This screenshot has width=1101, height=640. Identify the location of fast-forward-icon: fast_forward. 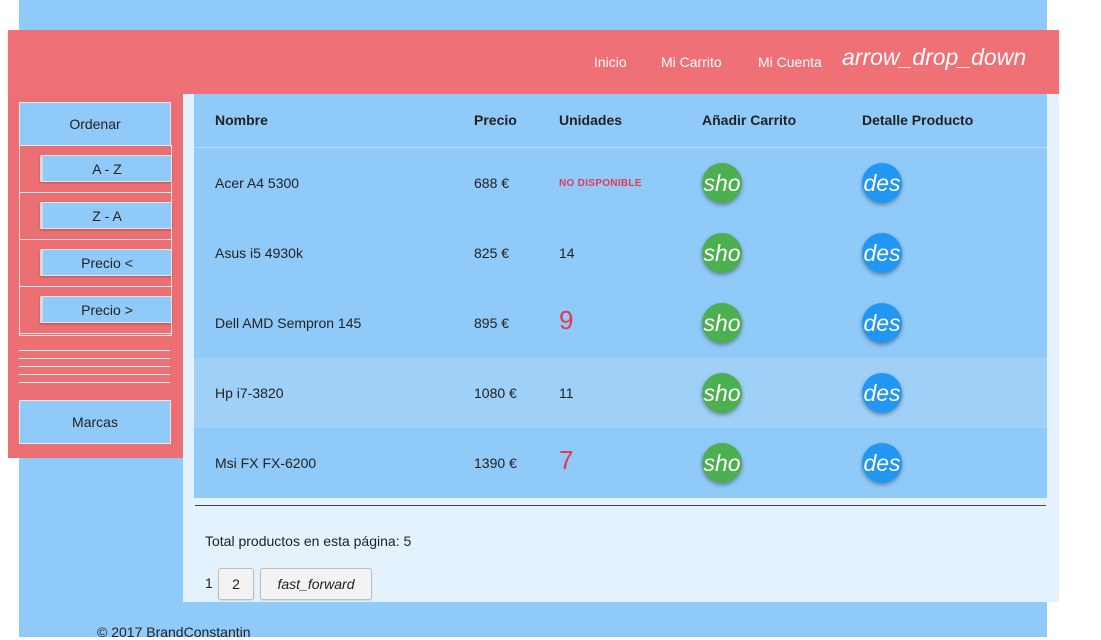
(316, 584).